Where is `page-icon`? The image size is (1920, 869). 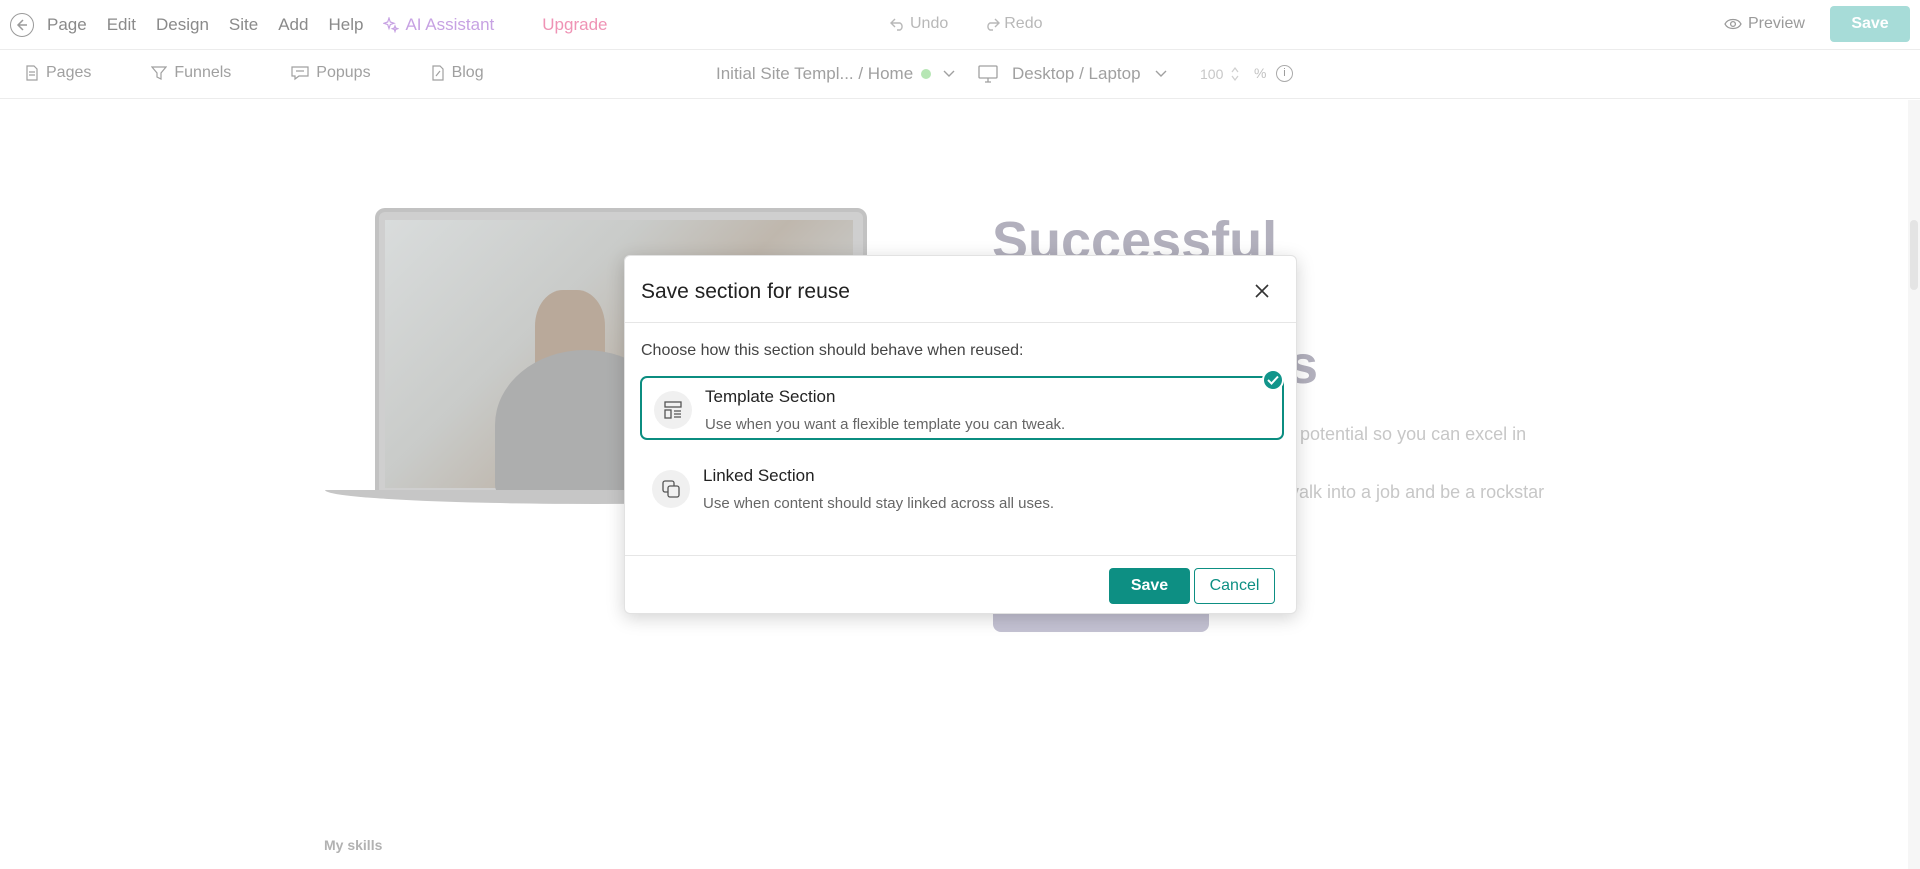
page-icon is located at coordinates (32, 73).